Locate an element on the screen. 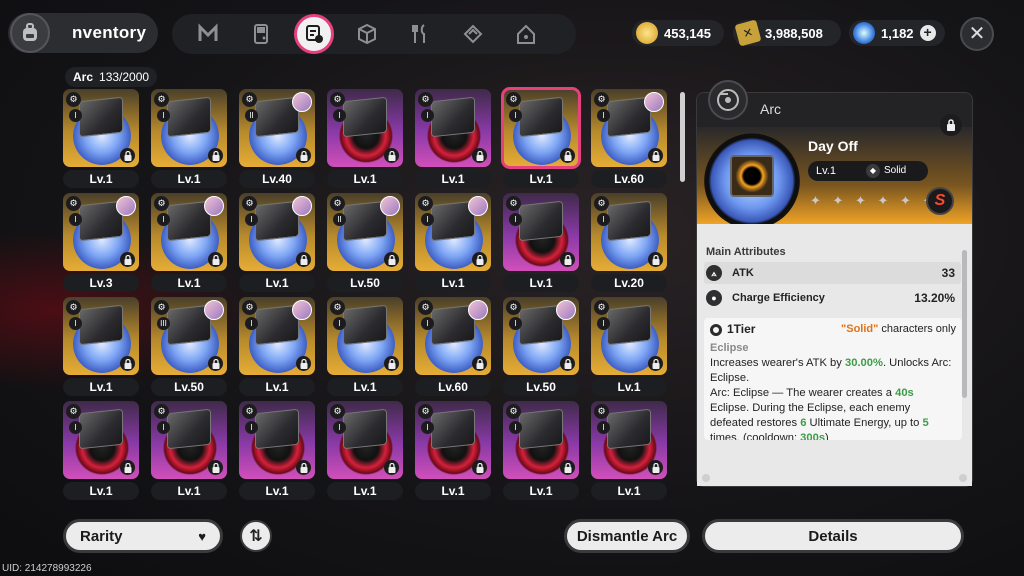 Image resolution: width=1024 pixels, height=576 pixels. arc-level-label: Lv.20 is located at coordinates (629, 283).